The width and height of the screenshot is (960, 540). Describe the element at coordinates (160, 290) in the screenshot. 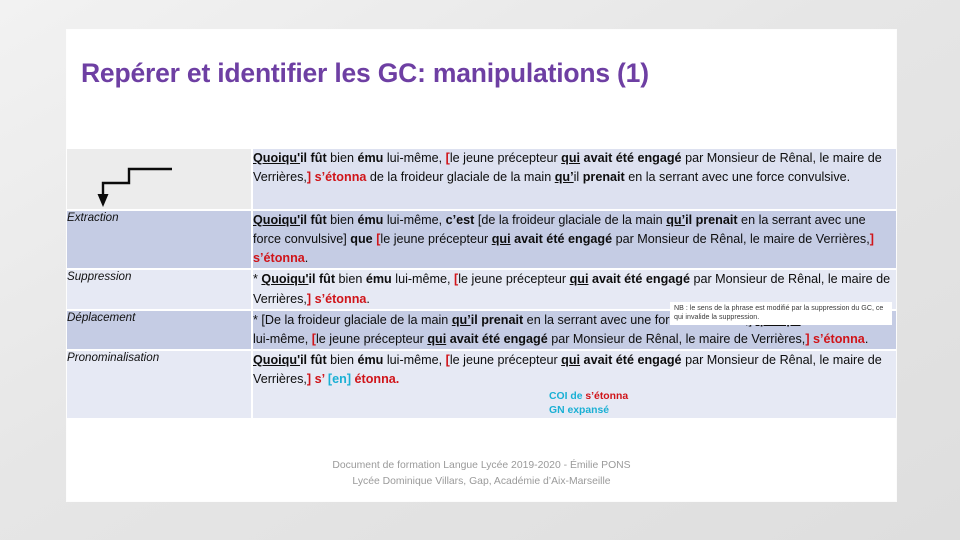

I see `row-label-suppression: Suppression` at that location.